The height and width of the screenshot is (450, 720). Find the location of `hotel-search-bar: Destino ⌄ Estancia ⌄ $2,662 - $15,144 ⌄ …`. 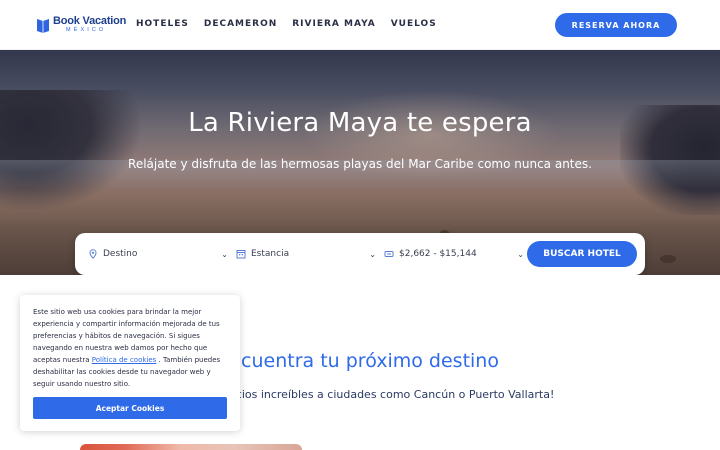

hotel-search-bar: Destino ⌄ Estancia ⌄ $2,662 - $15,144 ⌄ … is located at coordinates (360, 254).